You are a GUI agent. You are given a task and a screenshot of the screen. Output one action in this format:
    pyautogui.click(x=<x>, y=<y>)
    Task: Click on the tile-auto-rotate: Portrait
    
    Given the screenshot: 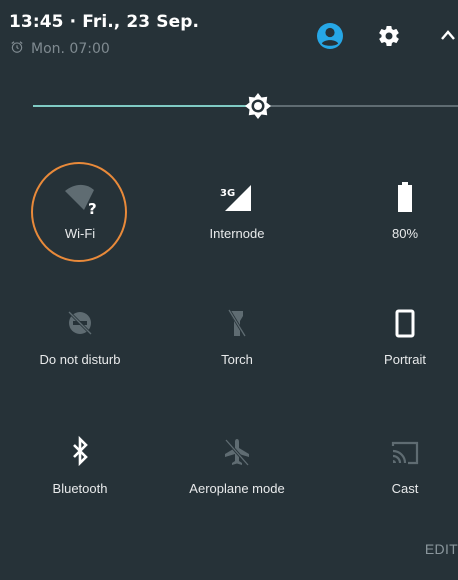 What is the action you would take?
    pyautogui.click(x=391, y=356)
    